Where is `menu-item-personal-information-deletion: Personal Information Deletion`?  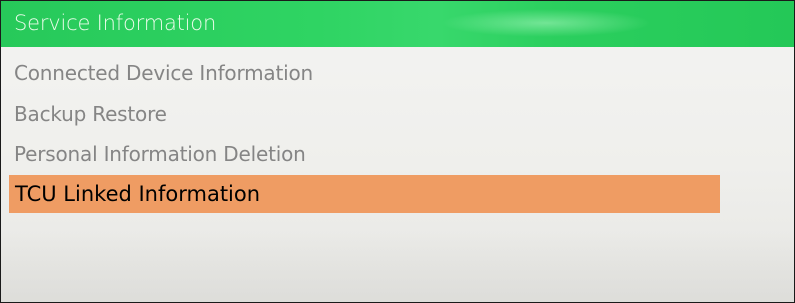 menu-item-personal-information-deletion: Personal Information Deletion is located at coordinates (160, 154).